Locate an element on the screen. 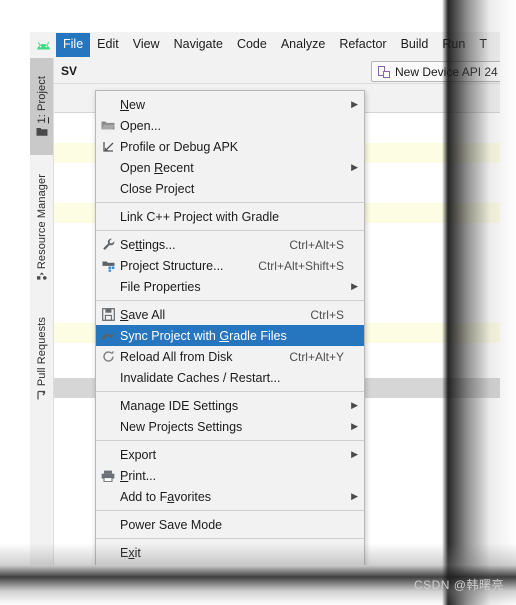  menubar-item-code: Code is located at coordinates (252, 45).